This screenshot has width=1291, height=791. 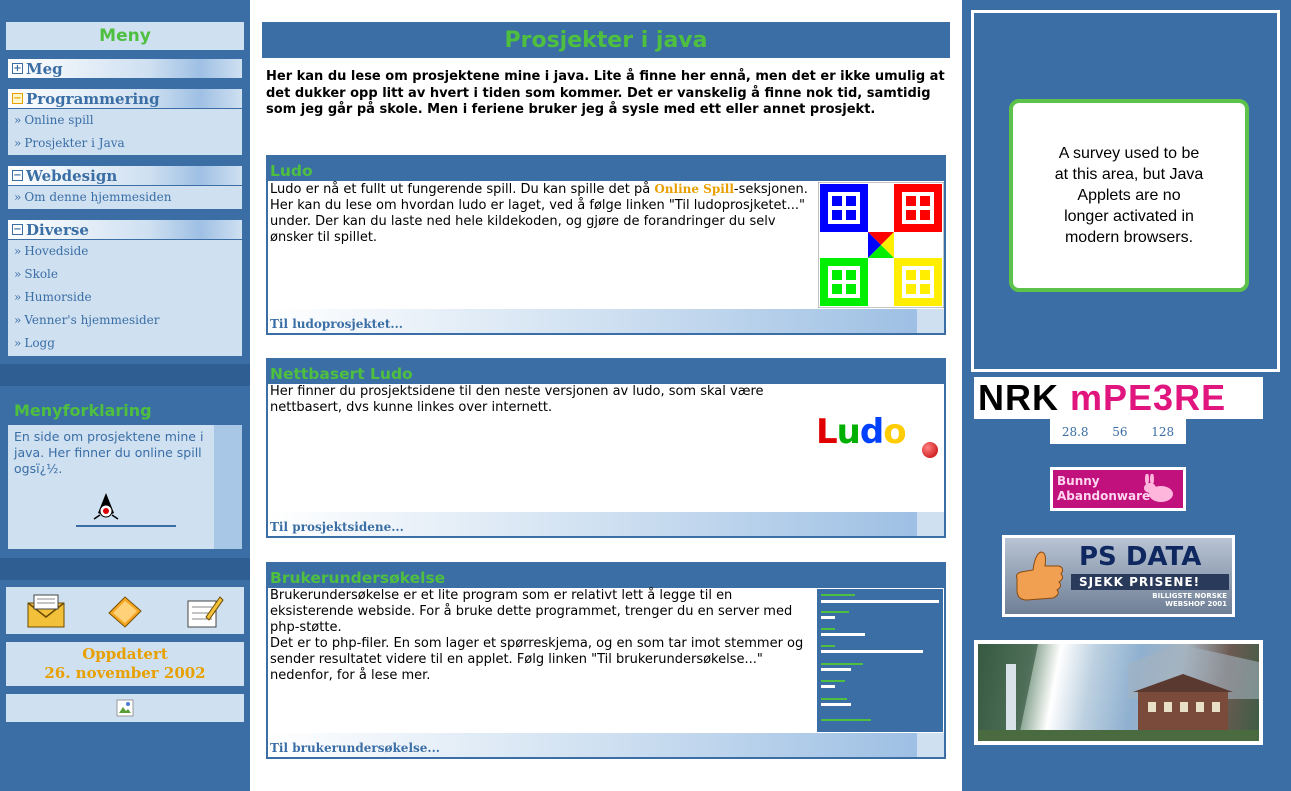 I want to click on menu-item-logg: » Logg, so click(x=125, y=343).